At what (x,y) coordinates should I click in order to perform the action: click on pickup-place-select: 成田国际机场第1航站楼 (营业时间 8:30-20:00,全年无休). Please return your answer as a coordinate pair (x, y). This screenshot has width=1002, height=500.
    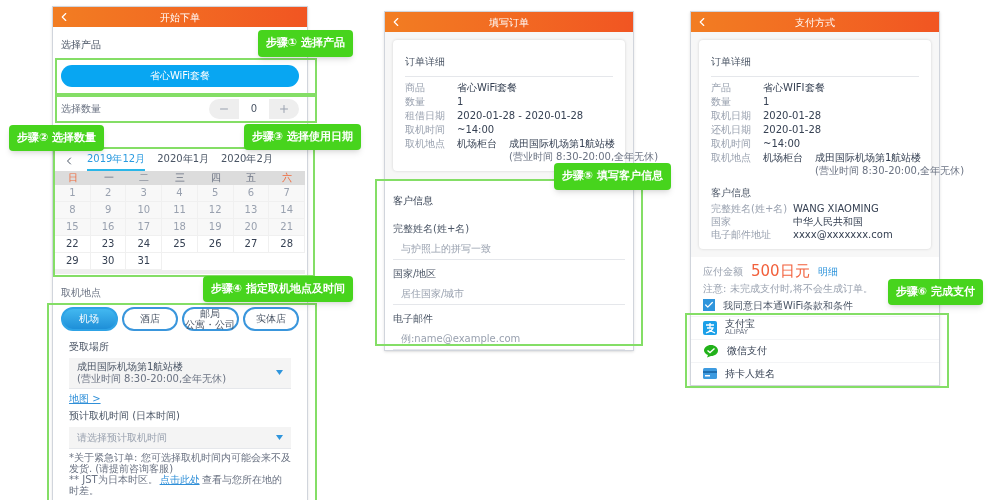
    Looking at the image, I should click on (180, 373).